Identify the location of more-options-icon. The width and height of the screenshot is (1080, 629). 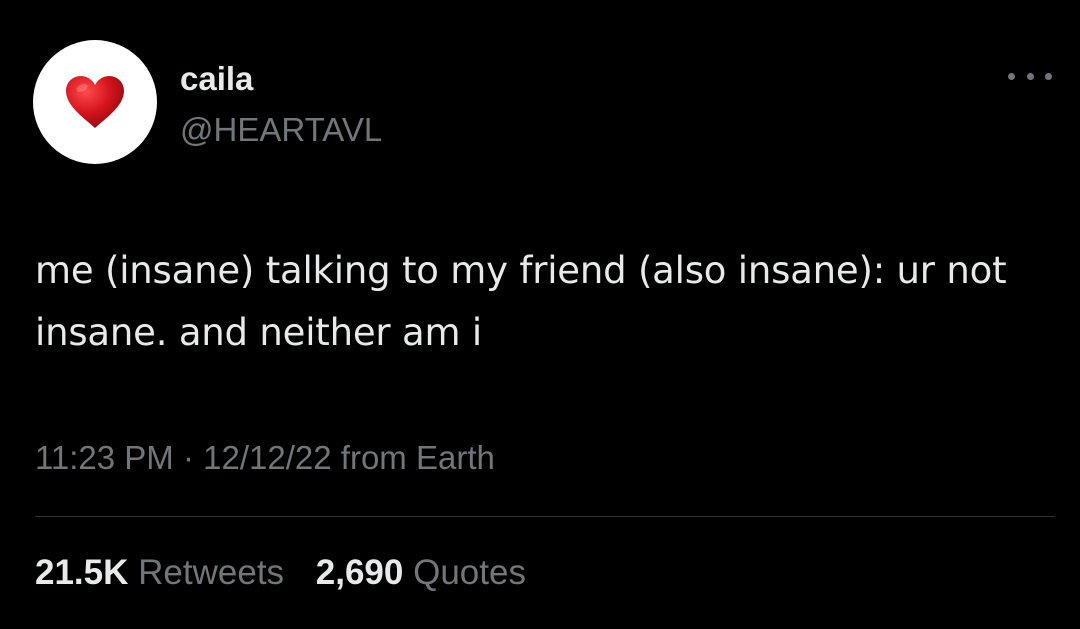
(1030, 76).